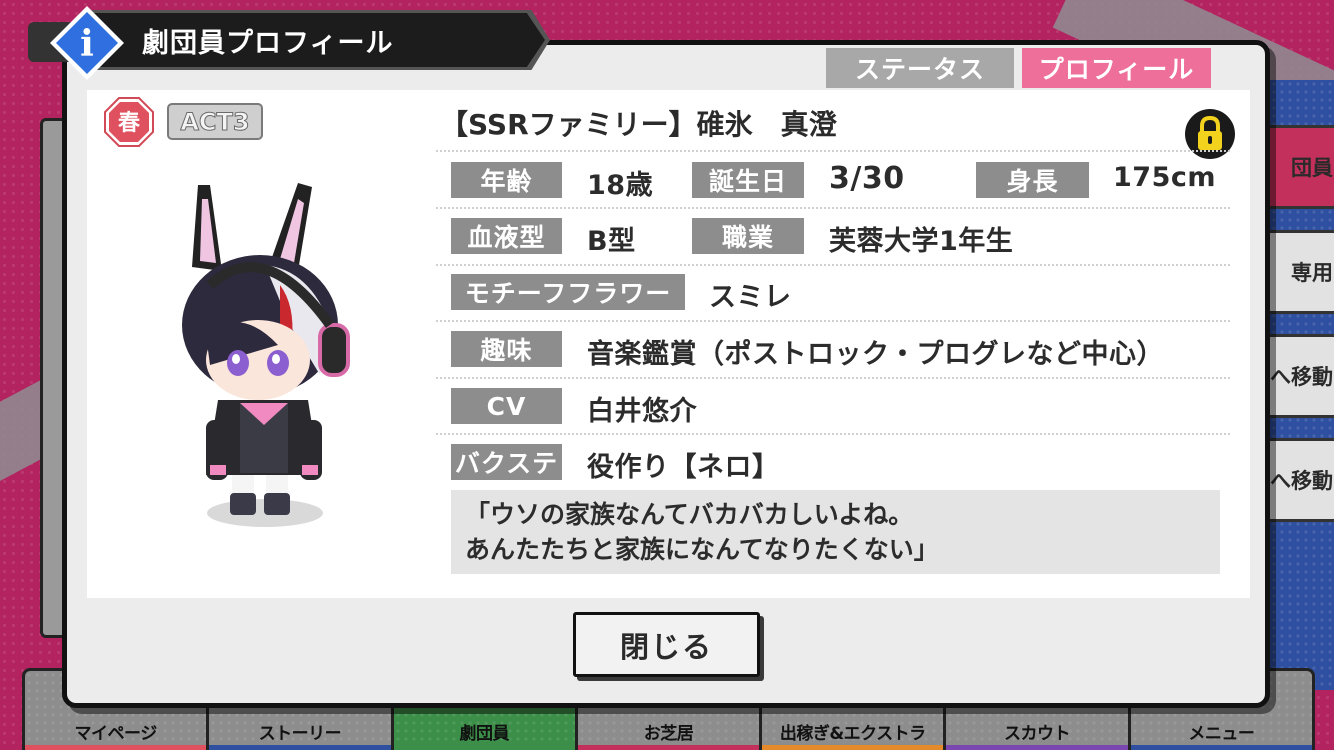  I want to click on tab-label: ステータス, so click(919, 69).